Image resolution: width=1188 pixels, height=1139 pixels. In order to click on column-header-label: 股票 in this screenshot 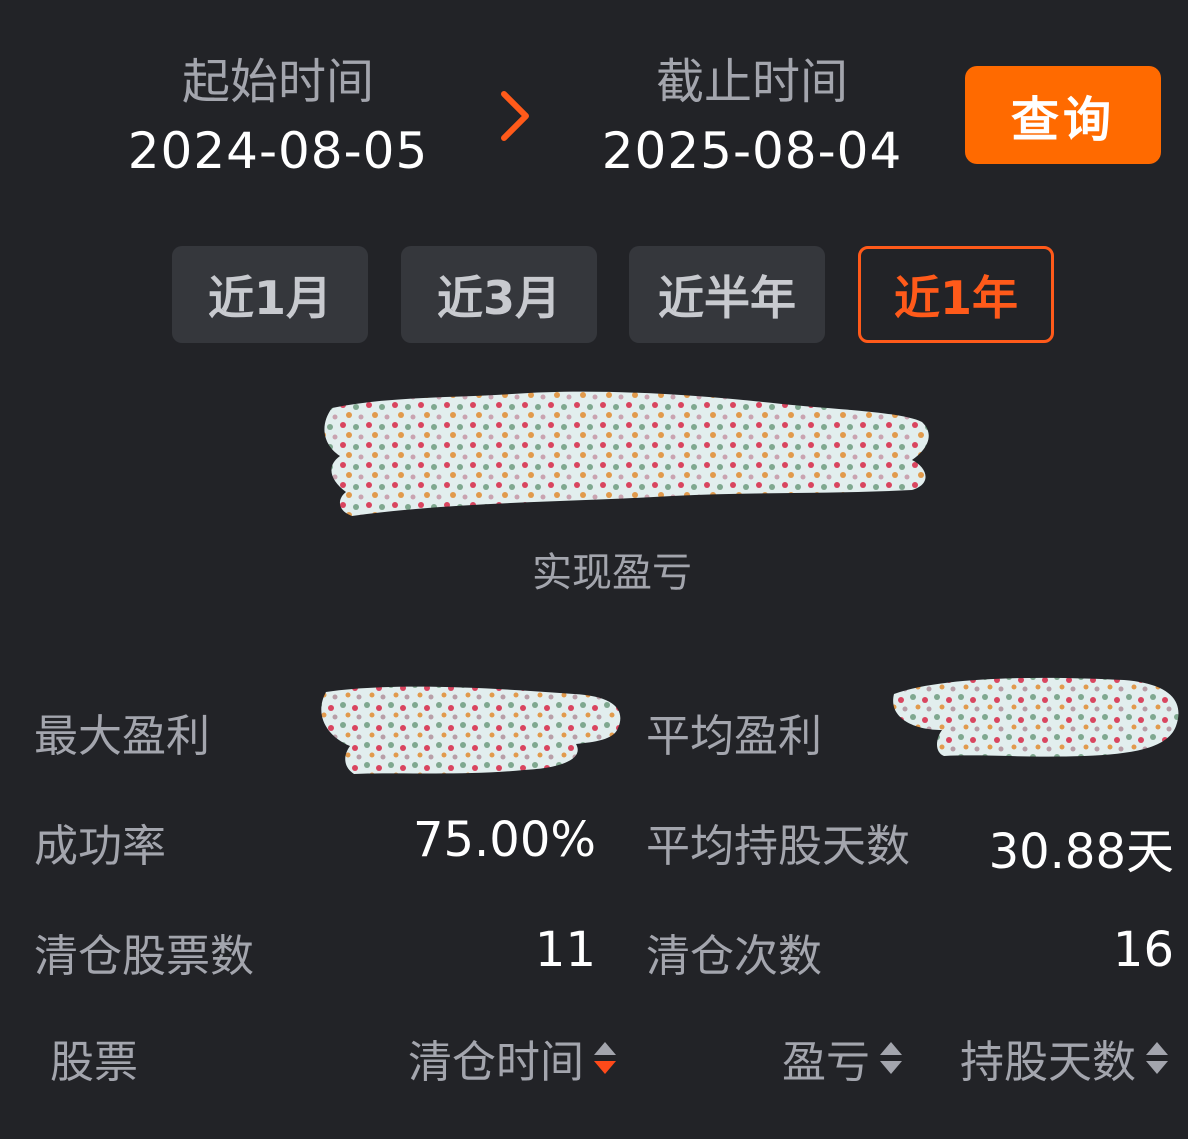, I will do `click(94, 1062)`.